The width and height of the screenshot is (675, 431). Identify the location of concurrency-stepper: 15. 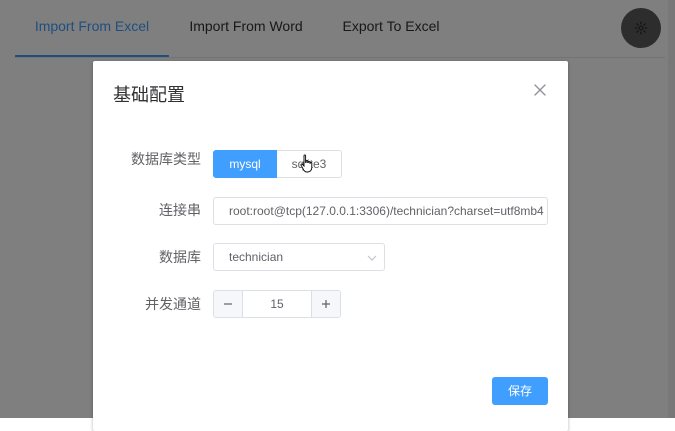
(277, 304).